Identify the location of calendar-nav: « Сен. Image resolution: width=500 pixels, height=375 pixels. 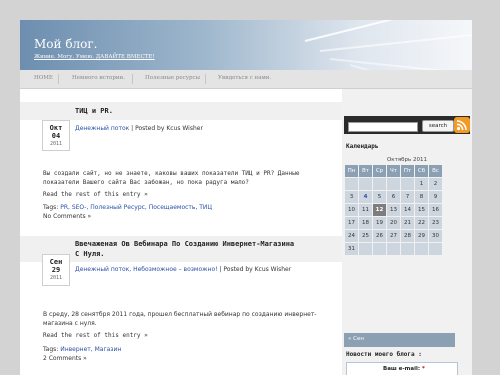
(399, 340).